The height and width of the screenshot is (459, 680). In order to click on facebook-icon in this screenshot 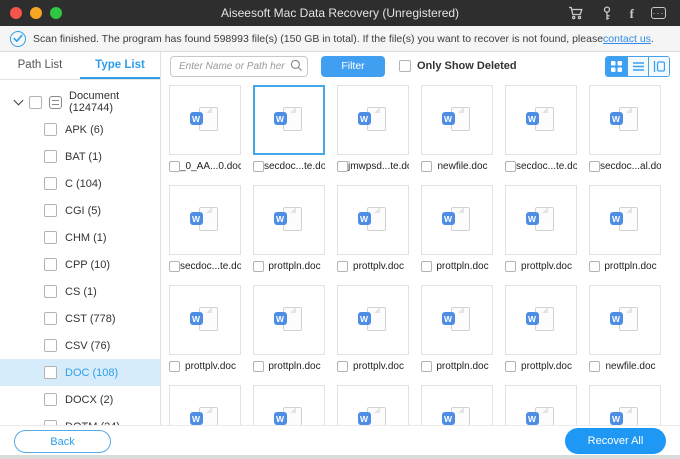, I will do `click(632, 13)`.